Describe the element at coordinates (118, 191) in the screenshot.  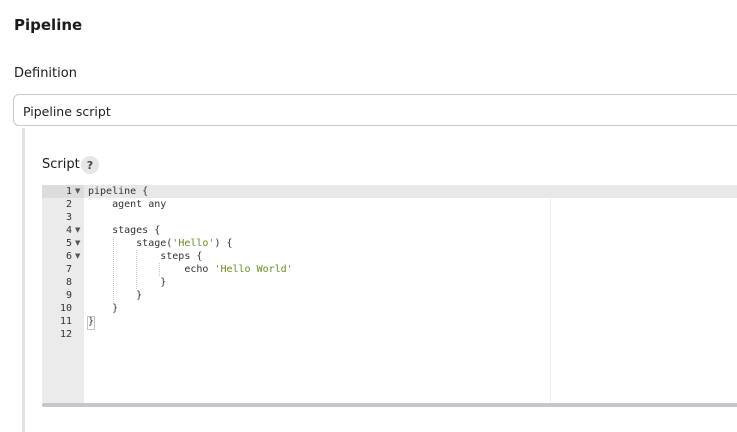
I see `code-line: pipeline {` at that location.